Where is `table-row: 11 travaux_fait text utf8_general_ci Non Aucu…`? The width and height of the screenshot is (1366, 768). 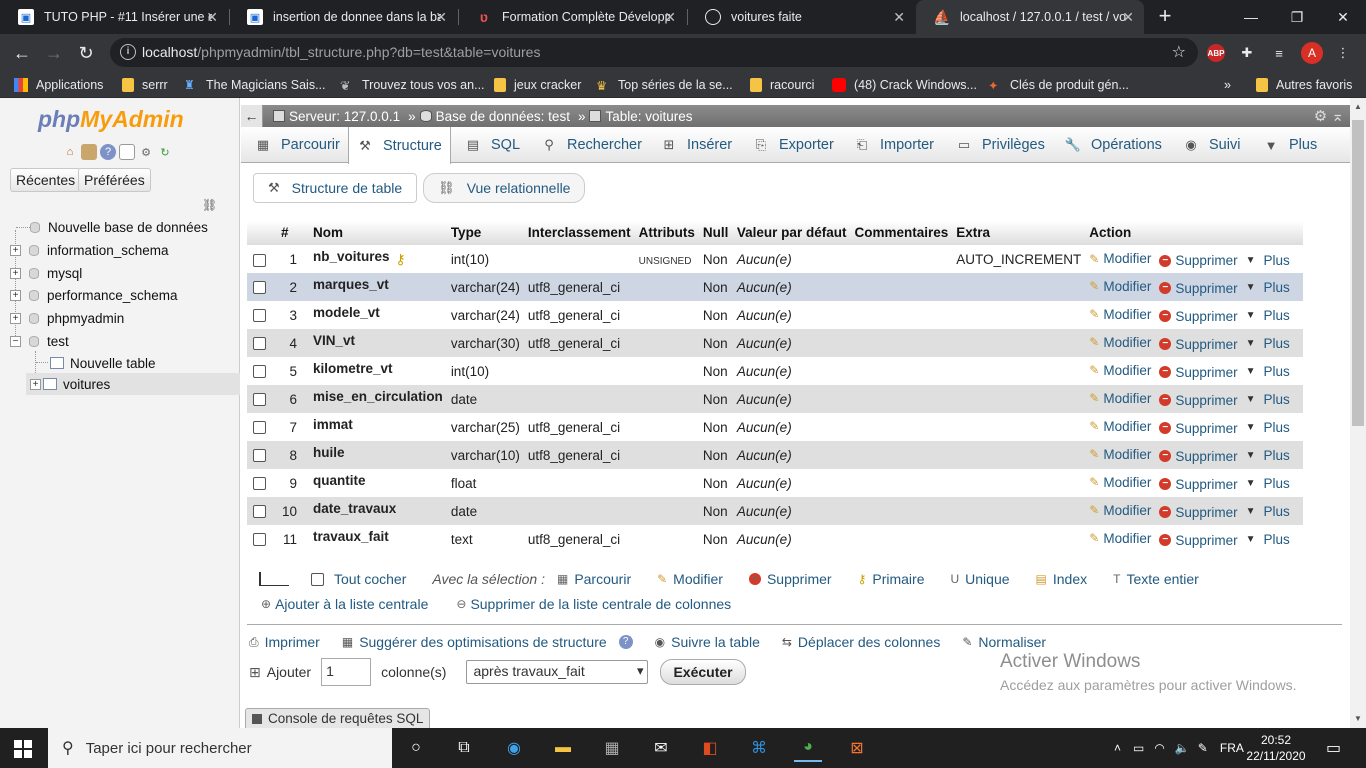
table-row: 11 travaux_fait text utf8_general_ci Non Aucu… is located at coordinates (775, 539).